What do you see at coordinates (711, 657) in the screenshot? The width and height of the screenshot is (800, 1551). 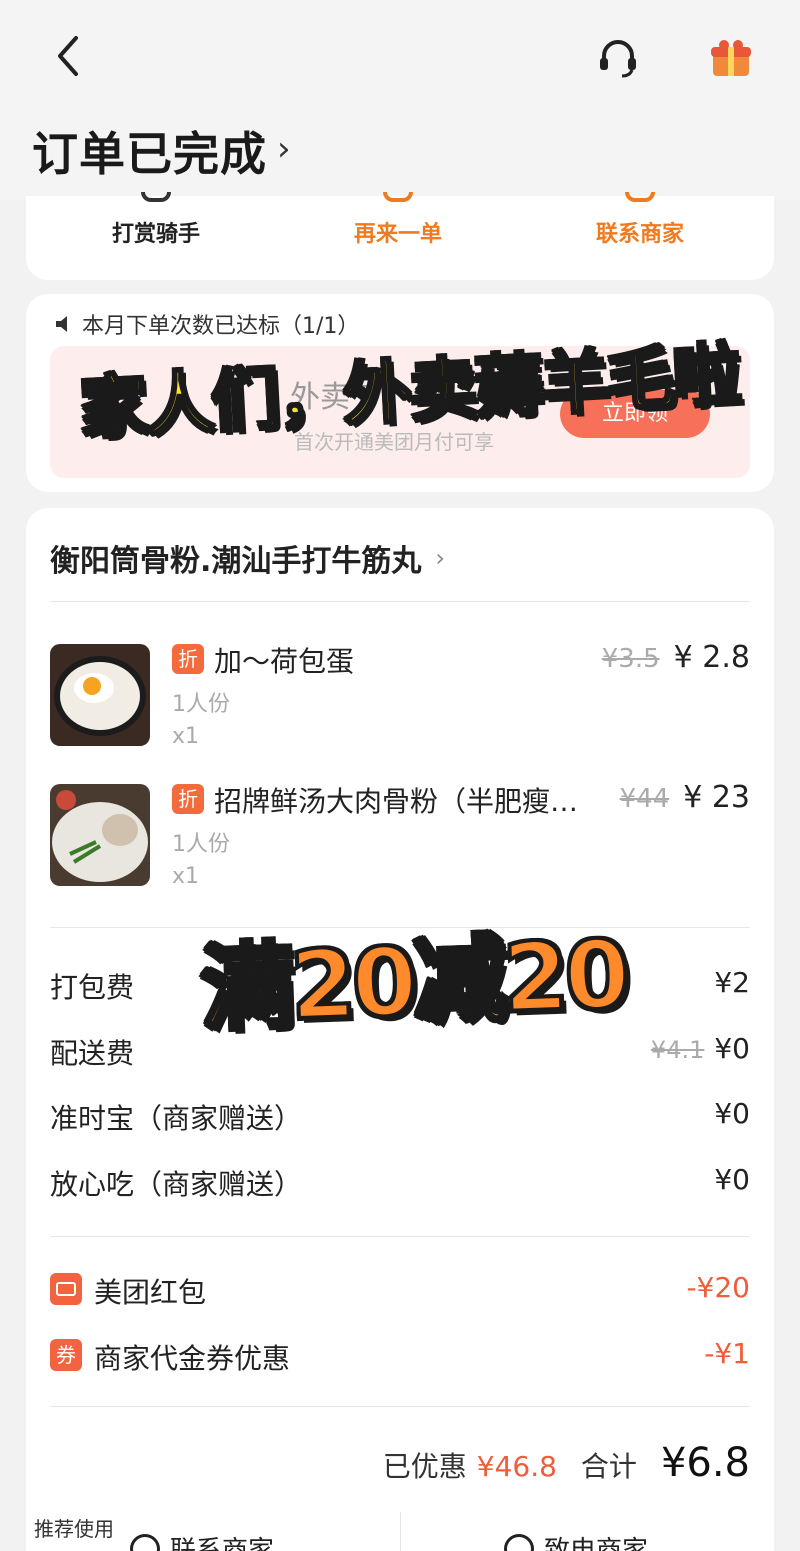 I see `item-final-price: ¥ 2.8` at bounding box center [711, 657].